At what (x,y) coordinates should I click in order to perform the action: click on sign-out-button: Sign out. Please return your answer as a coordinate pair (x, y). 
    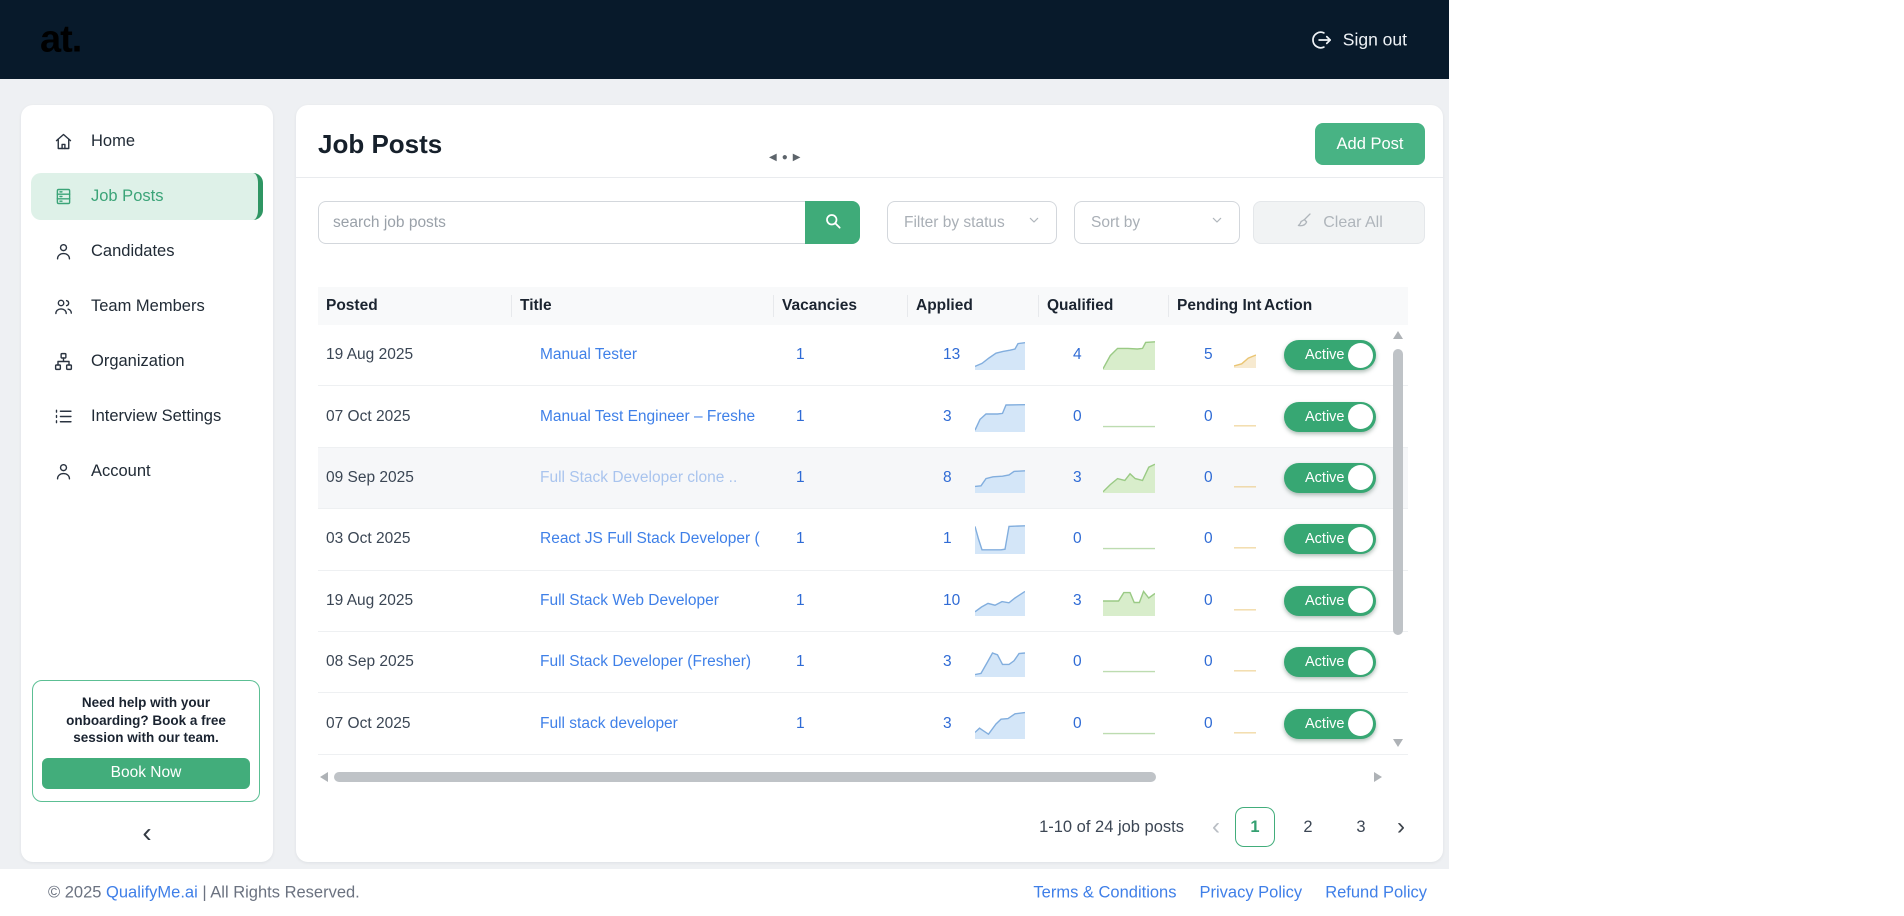
    Looking at the image, I should click on (1358, 39).